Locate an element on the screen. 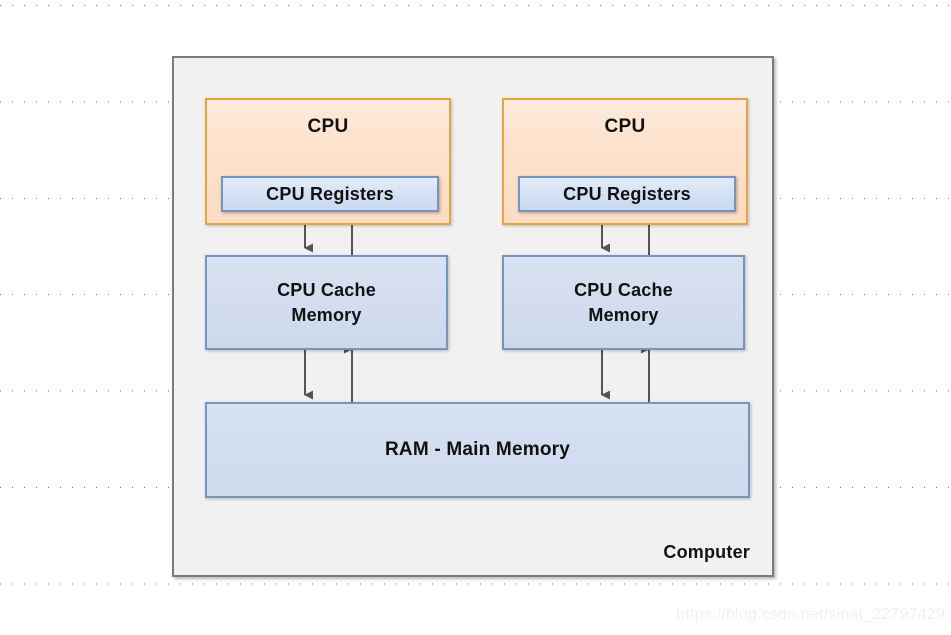  watermark-text: https://blog.csdn.net/sinat_22797429 is located at coordinates (810, 614).